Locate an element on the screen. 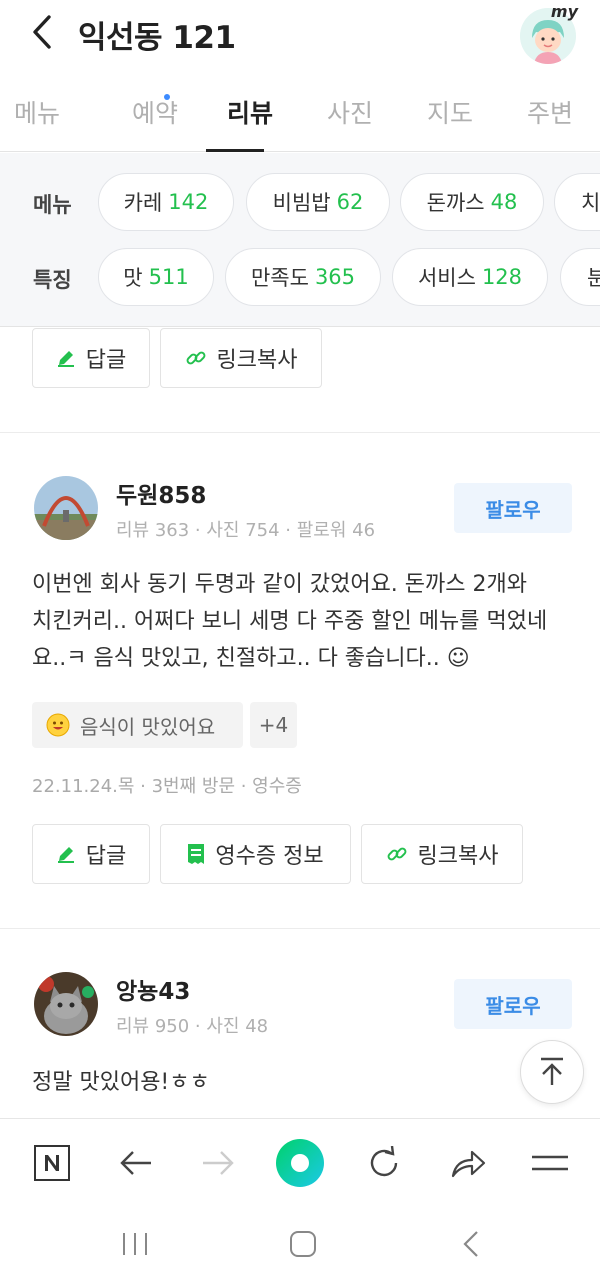 The width and height of the screenshot is (600, 1282). filter-chip: 분 is located at coordinates (580, 277).